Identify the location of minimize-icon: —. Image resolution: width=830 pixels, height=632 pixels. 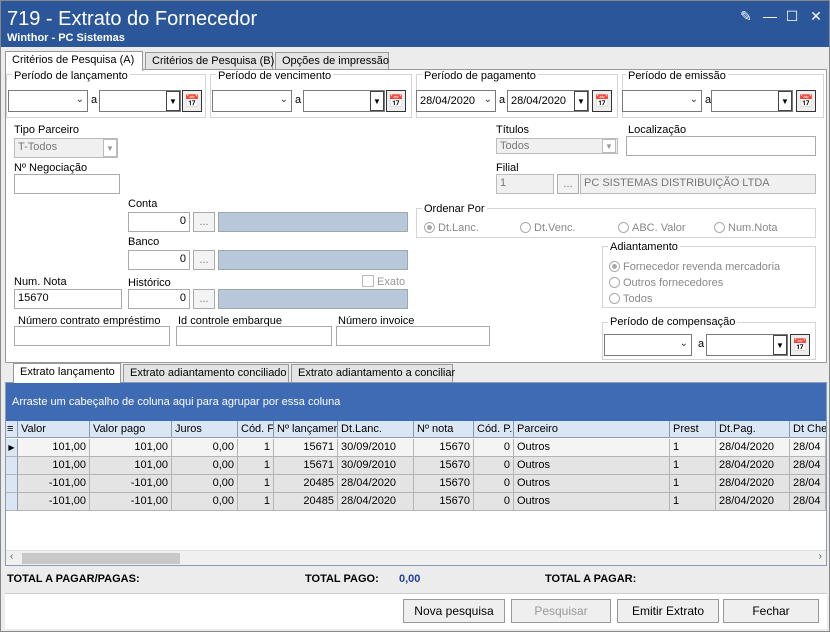
(770, 16).